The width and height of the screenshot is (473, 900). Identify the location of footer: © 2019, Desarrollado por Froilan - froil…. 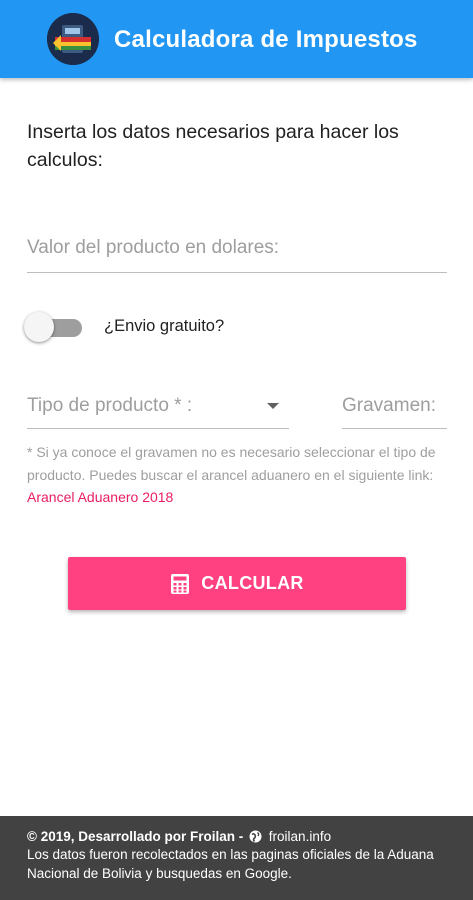
(236, 858).